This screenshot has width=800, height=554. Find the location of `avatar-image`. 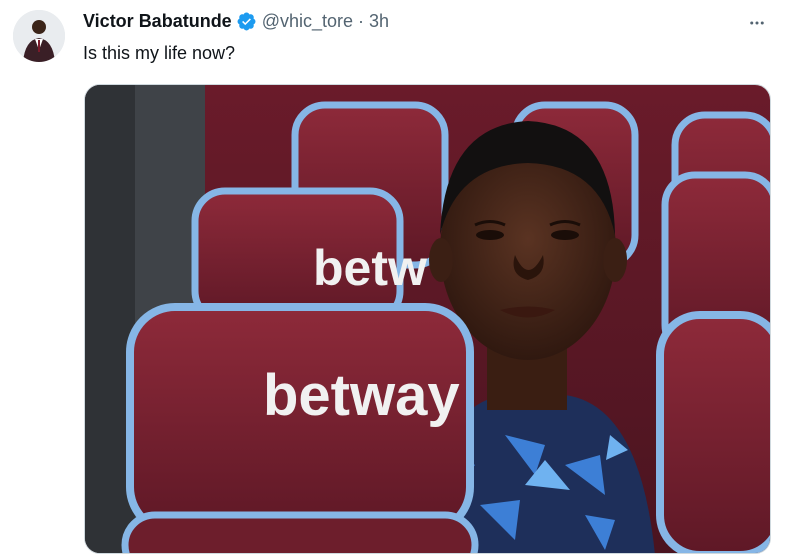

avatar-image is located at coordinates (39, 36).